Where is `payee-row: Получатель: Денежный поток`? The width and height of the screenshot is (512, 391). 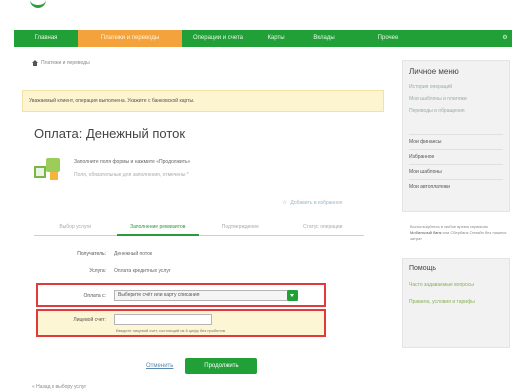 payee-row: Получатель: Денежный поток is located at coordinates (93, 254).